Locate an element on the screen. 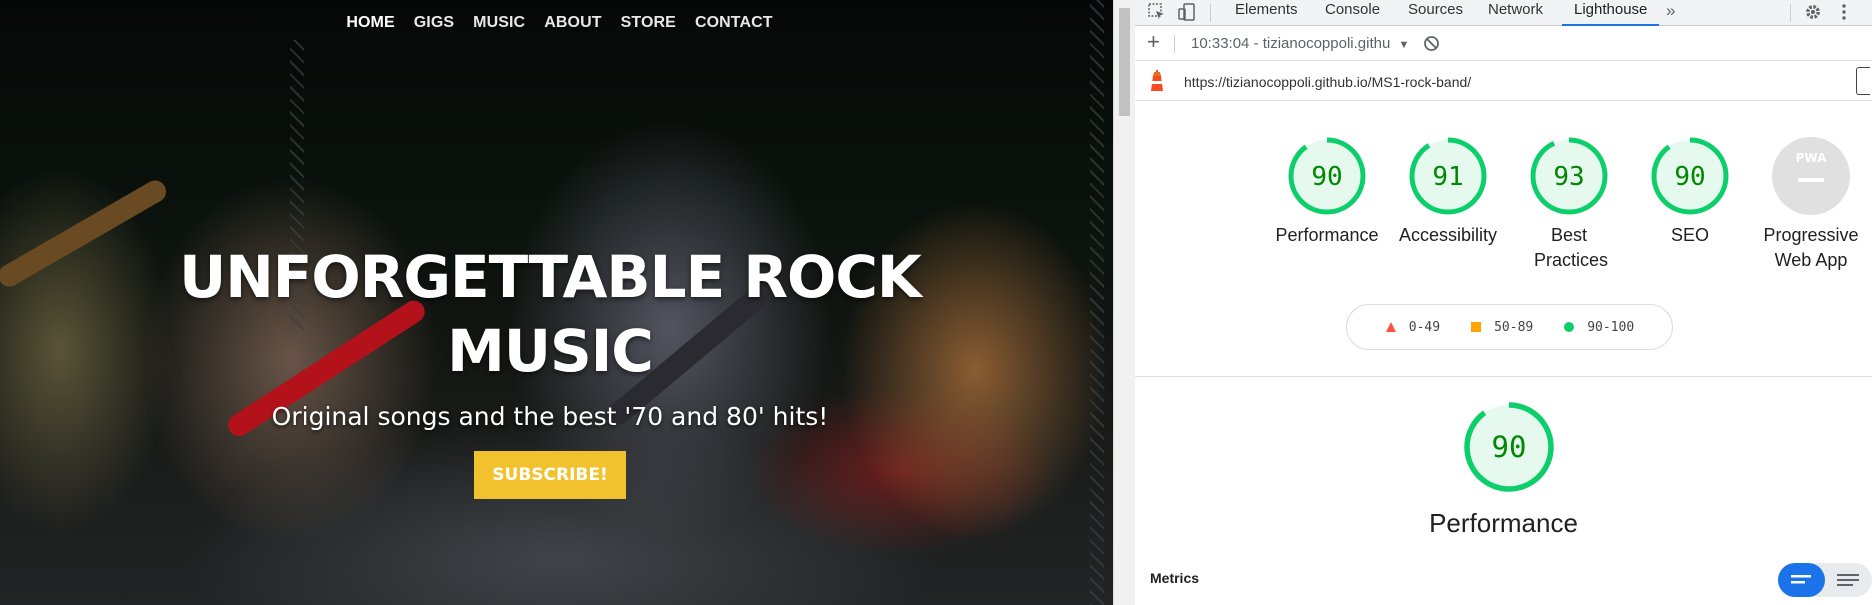 This screenshot has width=1872, height=605. square-icon is located at coordinates (1476, 327).